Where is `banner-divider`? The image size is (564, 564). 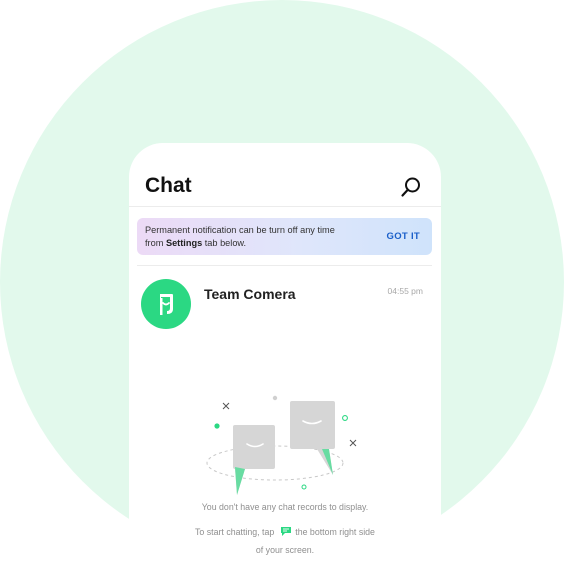
banner-divider is located at coordinates (284, 265).